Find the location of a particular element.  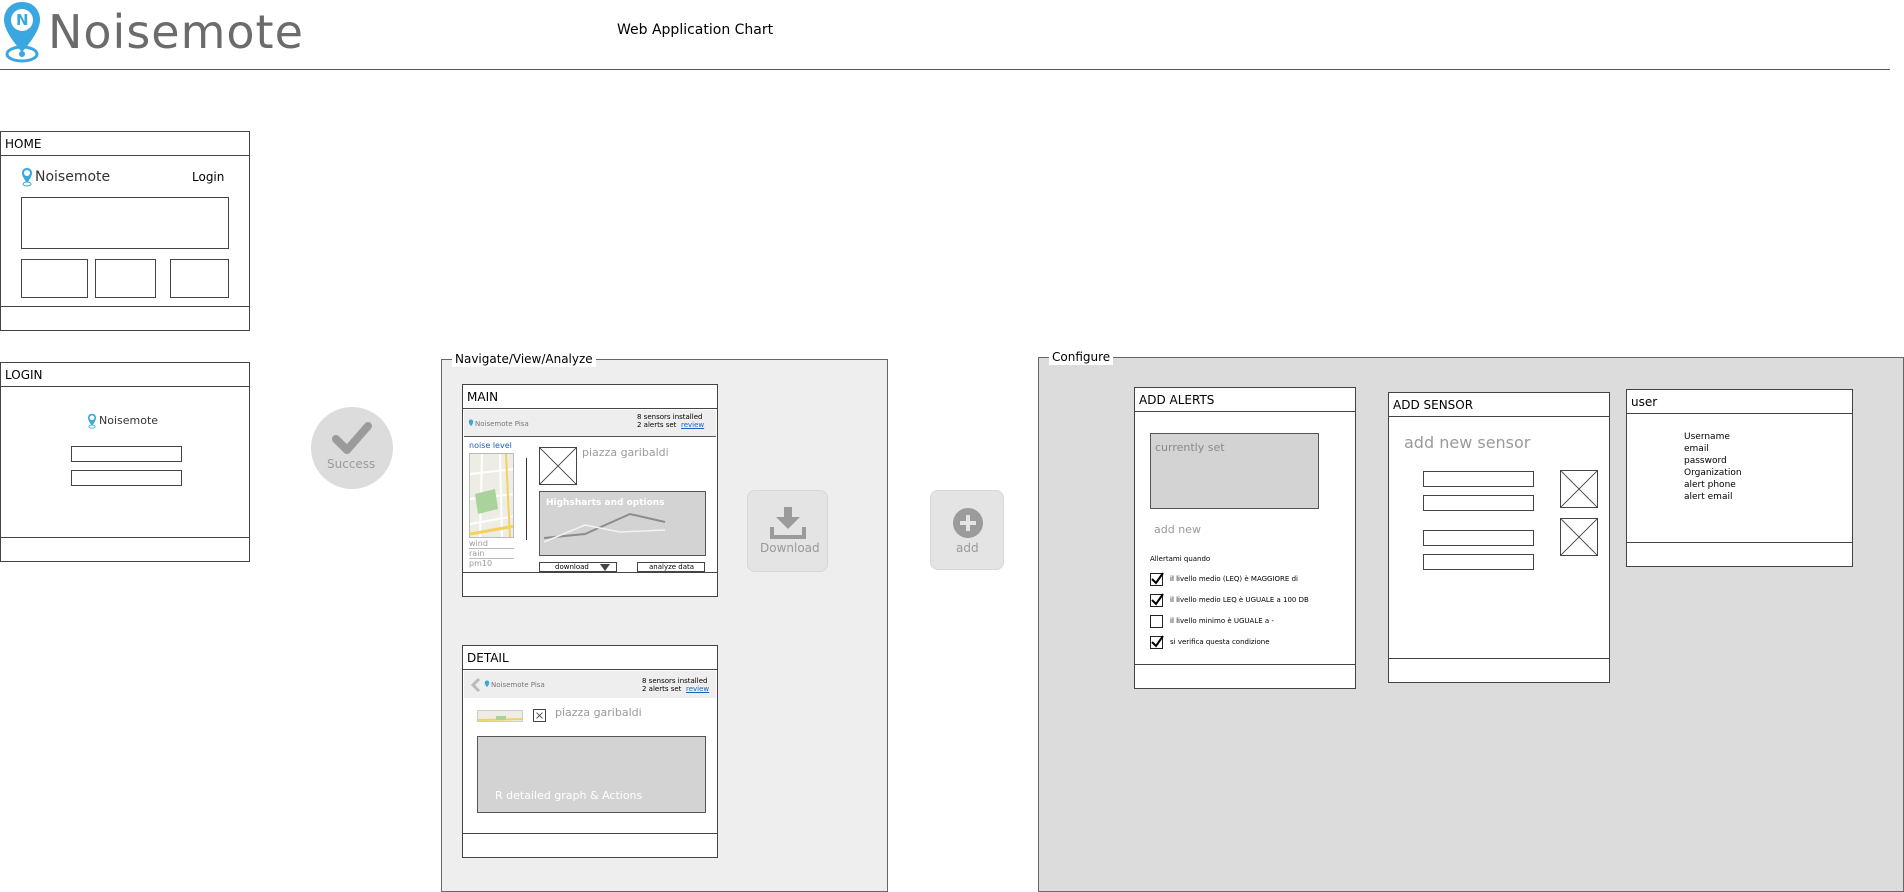

login-window-footer is located at coordinates (125, 549).